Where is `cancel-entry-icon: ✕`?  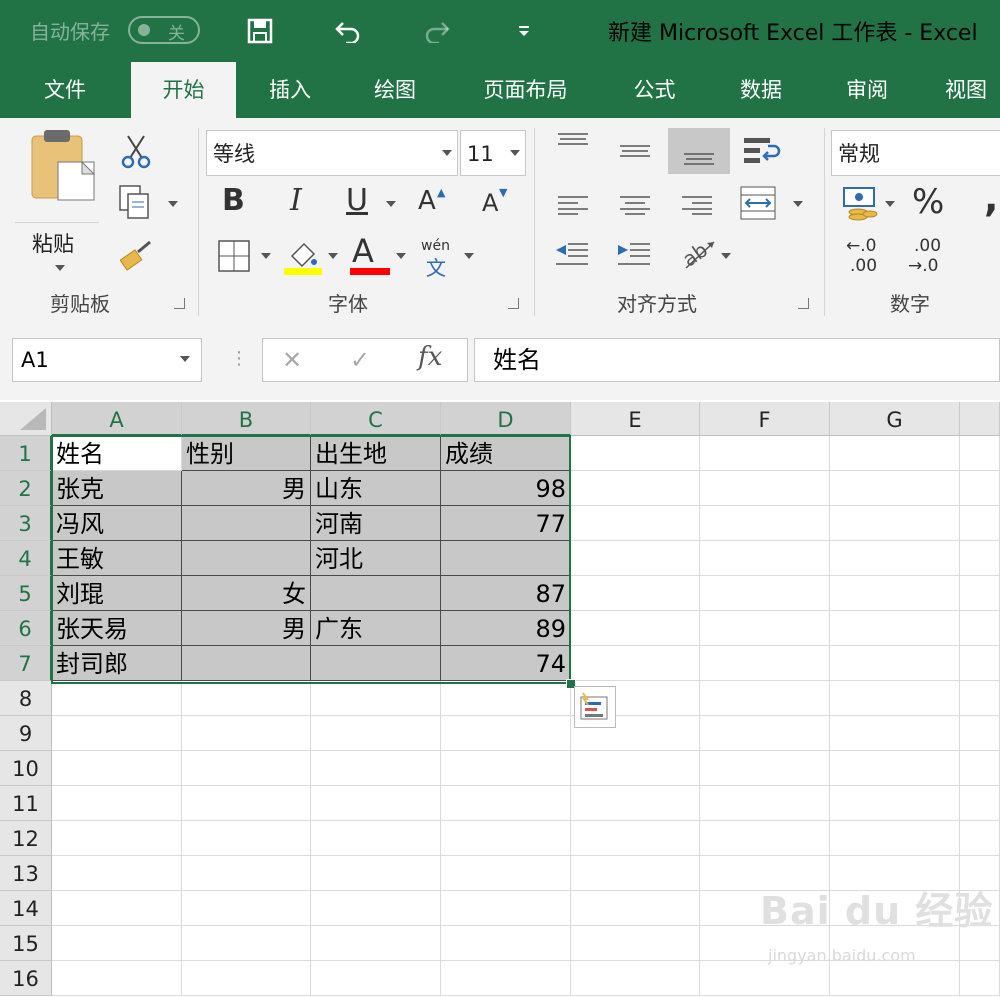
cancel-entry-icon: ✕ is located at coordinates (292, 360).